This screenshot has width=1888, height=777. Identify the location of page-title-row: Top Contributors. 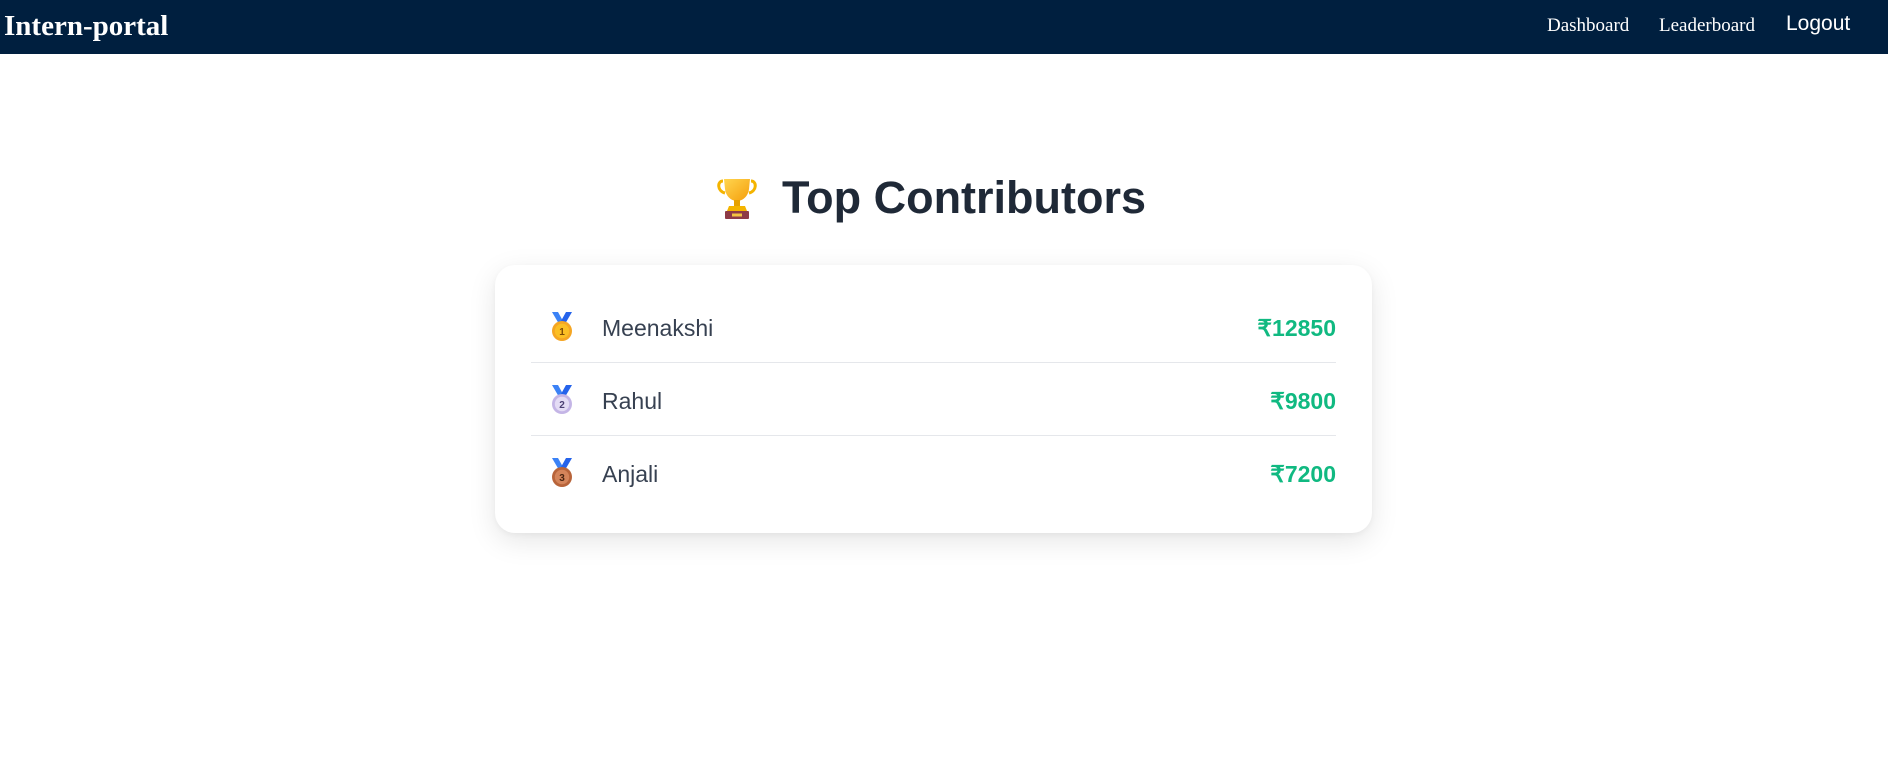
(937, 198).